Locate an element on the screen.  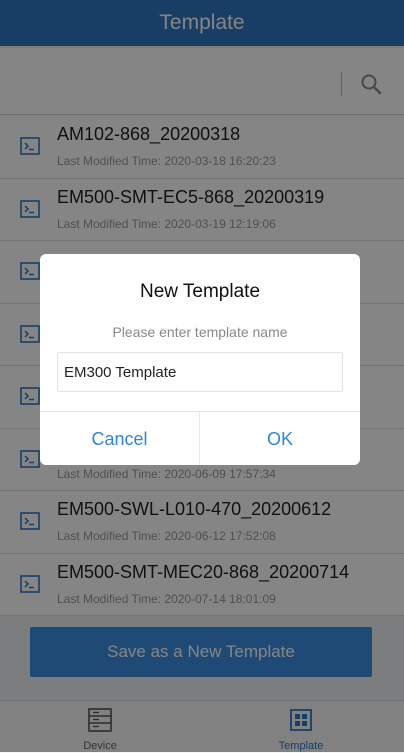
cancel-button: Cancel is located at coordinates (120, 438).